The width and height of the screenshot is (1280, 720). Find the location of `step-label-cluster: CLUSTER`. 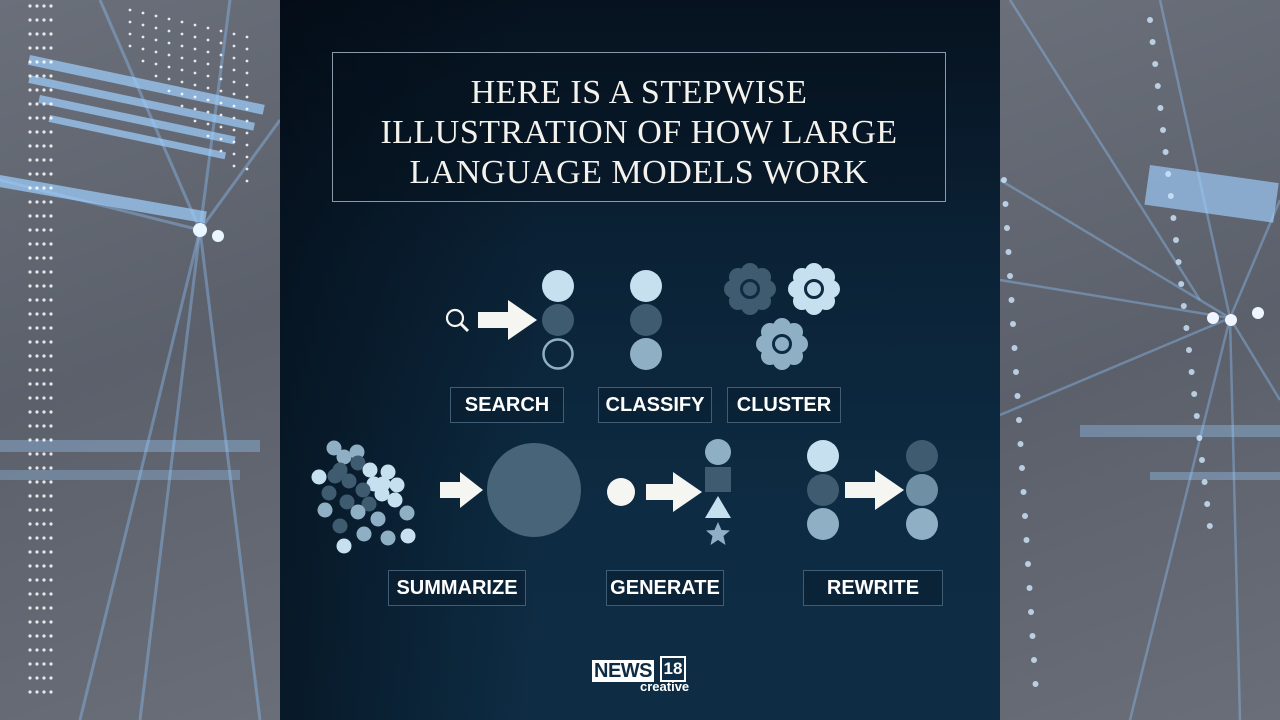

step-label-cluster: CLUSTER is located at coordinates (784, 405).